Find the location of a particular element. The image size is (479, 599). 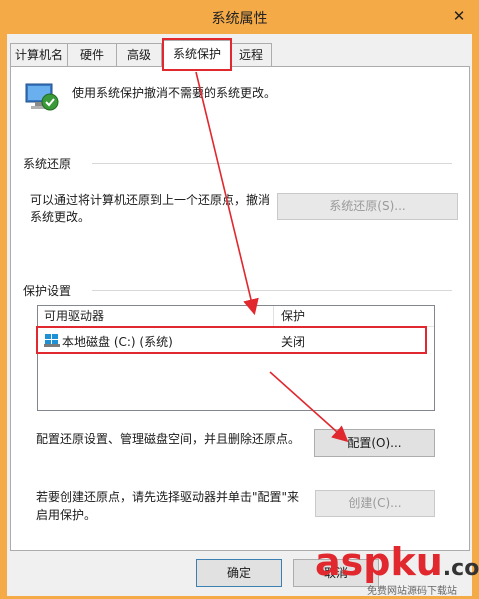

watermark-subtitle: 免费网站源码下载站 is located at coordinates (412, 591).